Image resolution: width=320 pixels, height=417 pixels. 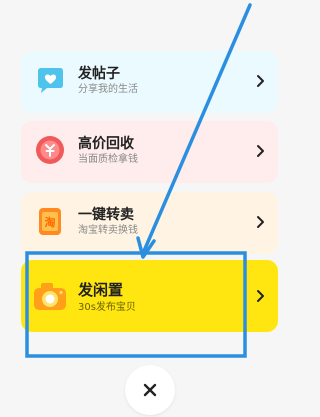 What do you see at coordinates (99, 74) in the screenshot?
I see `menu-item-title: 发帖子` at bounding box center [99, 74].